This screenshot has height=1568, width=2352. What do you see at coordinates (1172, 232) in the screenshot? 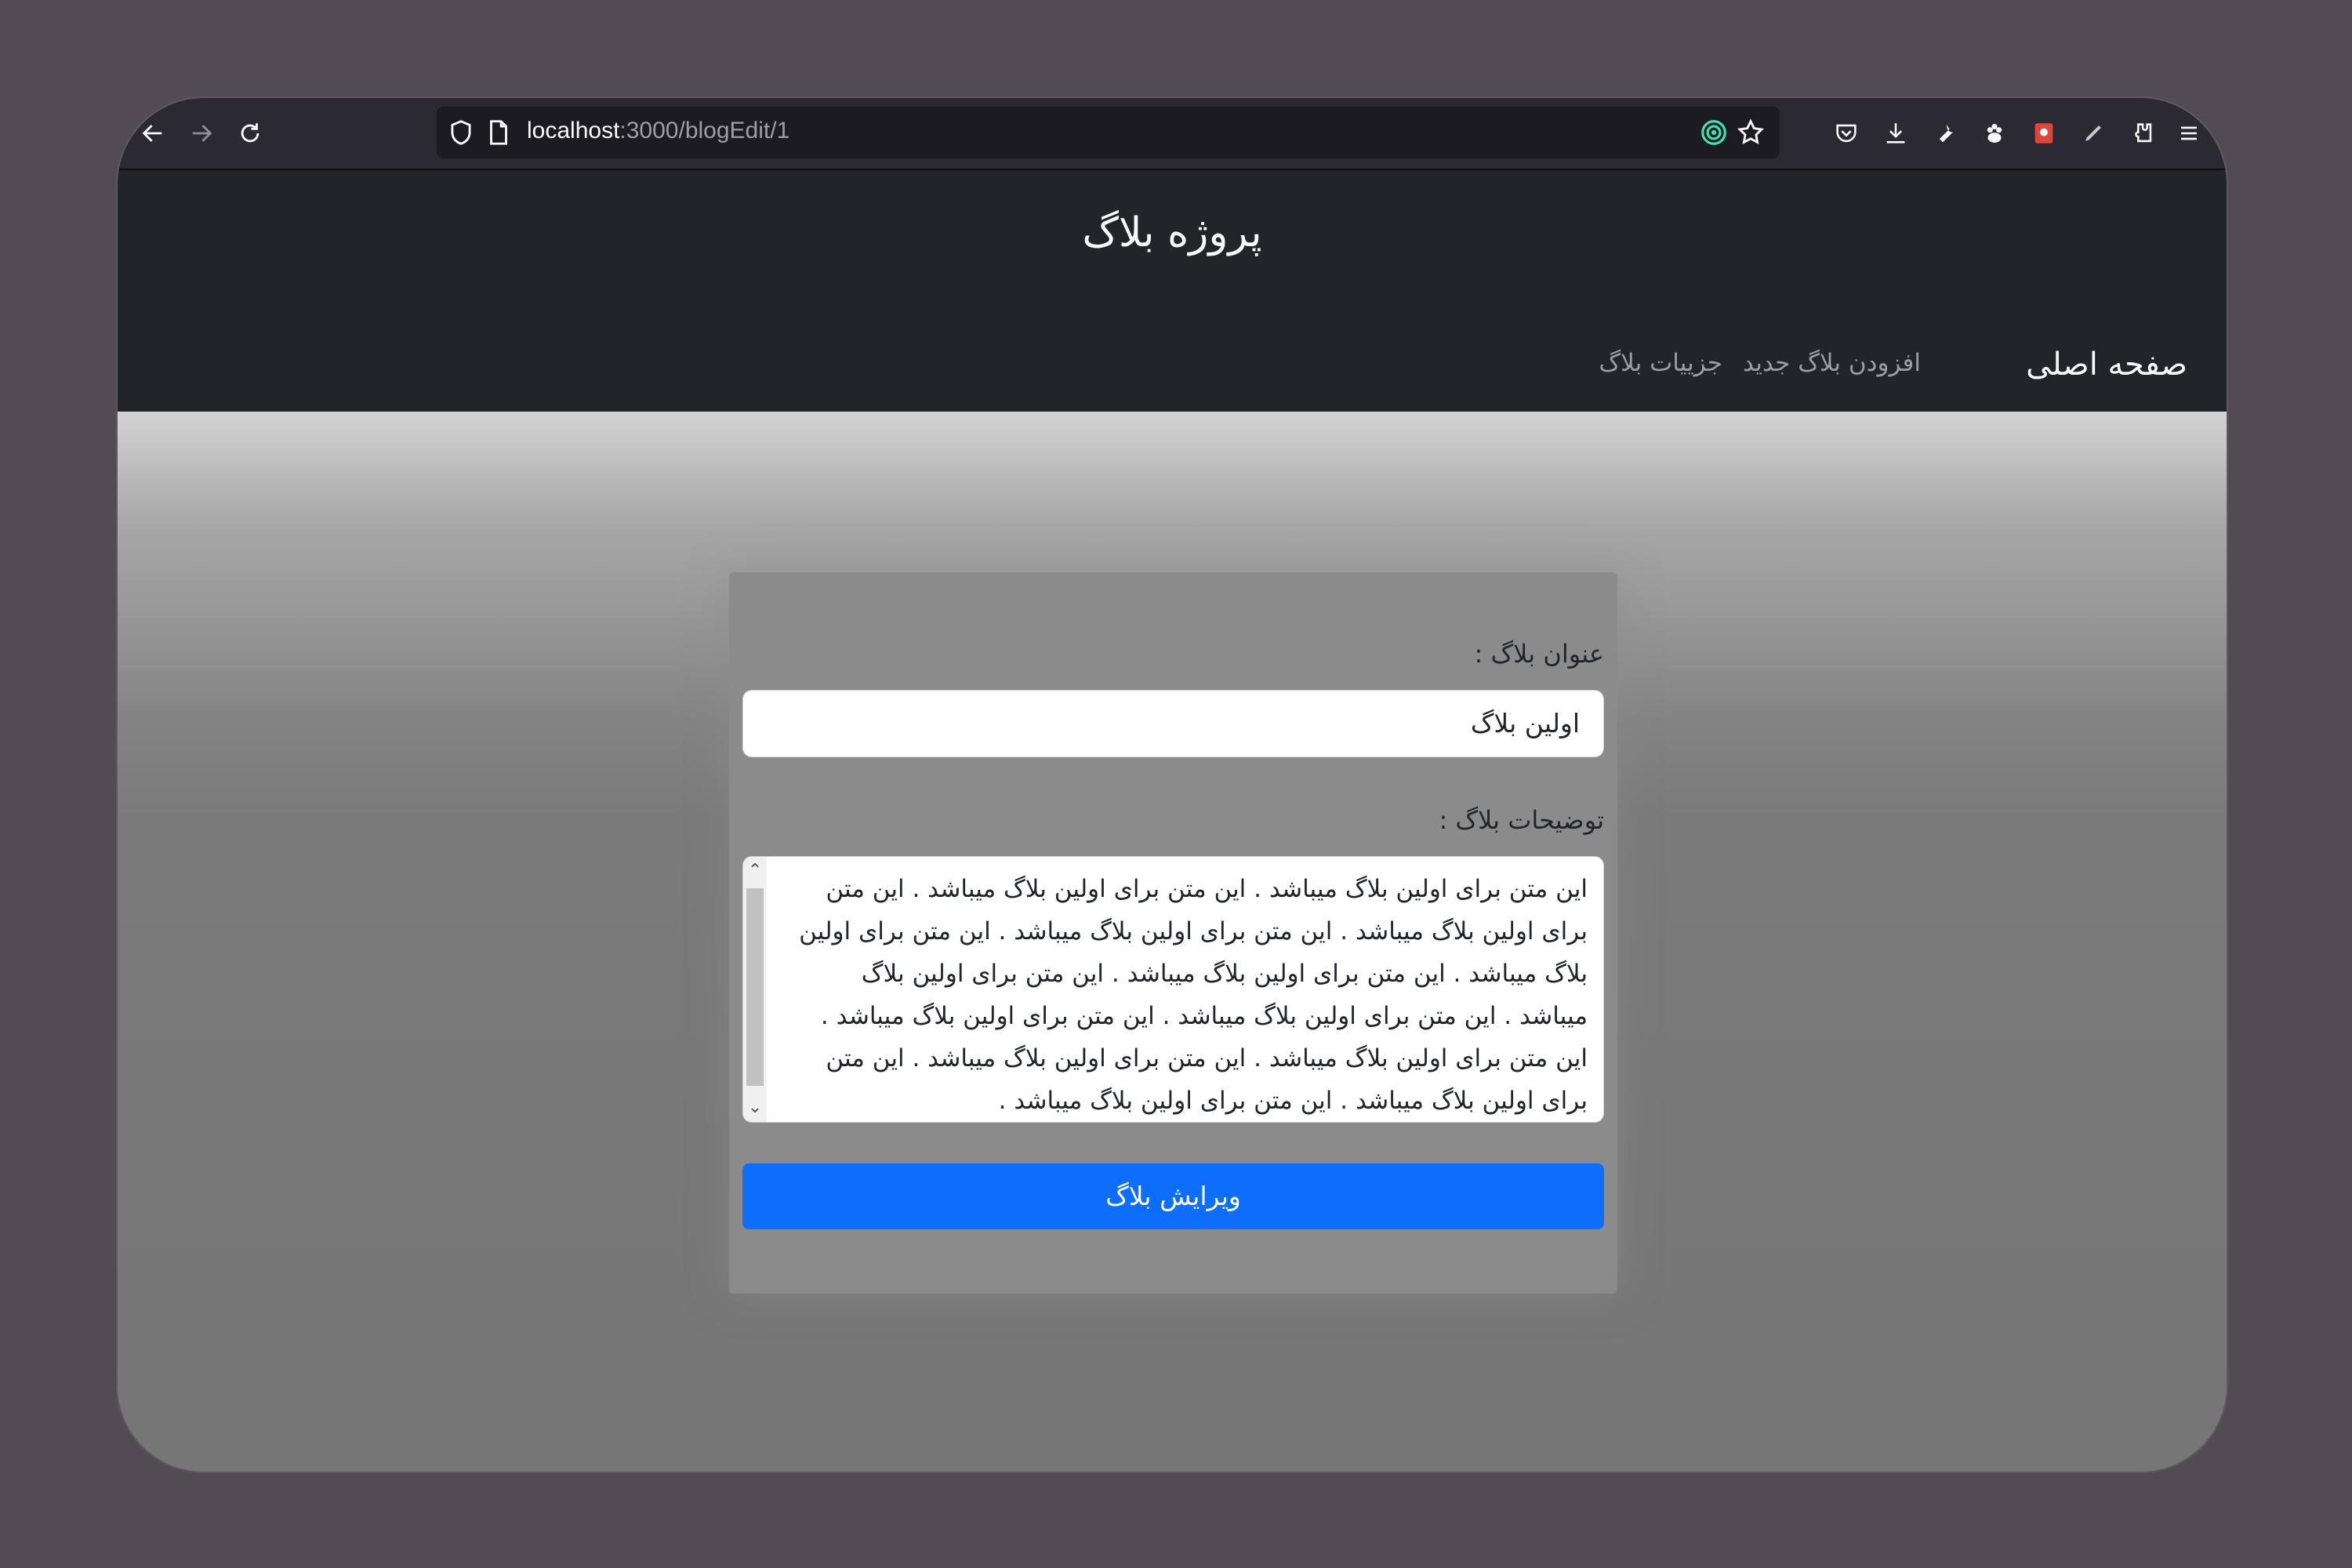
I see `site-title: پروژه بلاگ` at bounding box center [1172, 232].